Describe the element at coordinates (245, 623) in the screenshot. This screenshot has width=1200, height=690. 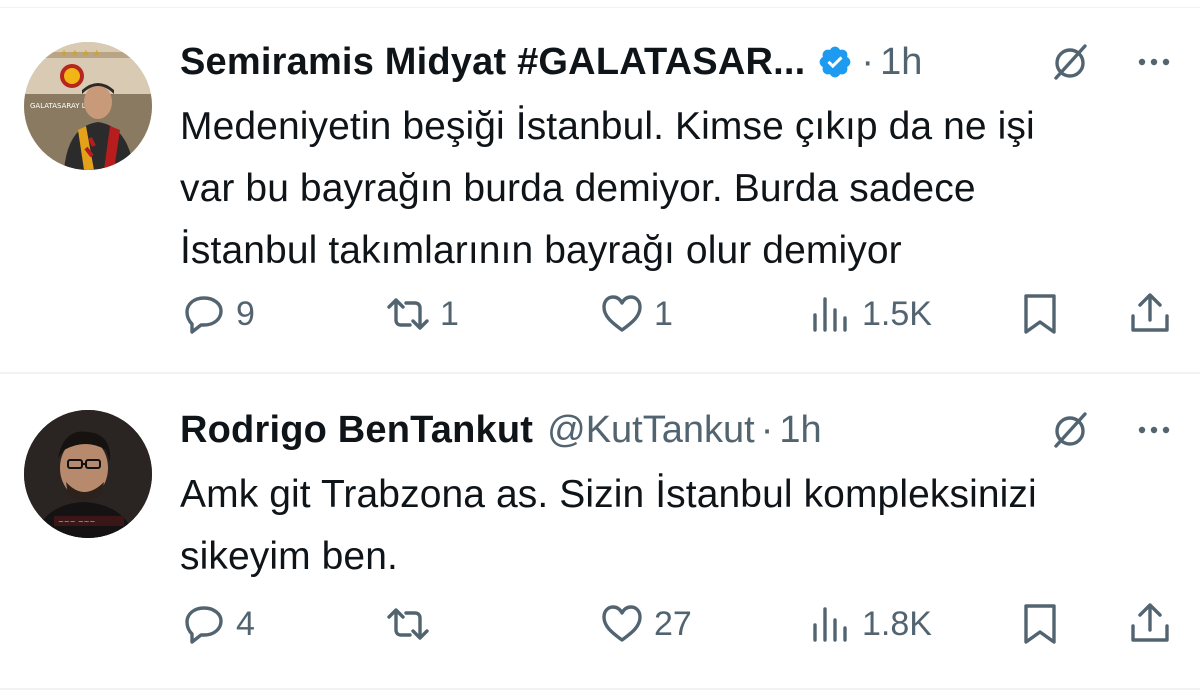
I see `reply-count: 4` at that location.